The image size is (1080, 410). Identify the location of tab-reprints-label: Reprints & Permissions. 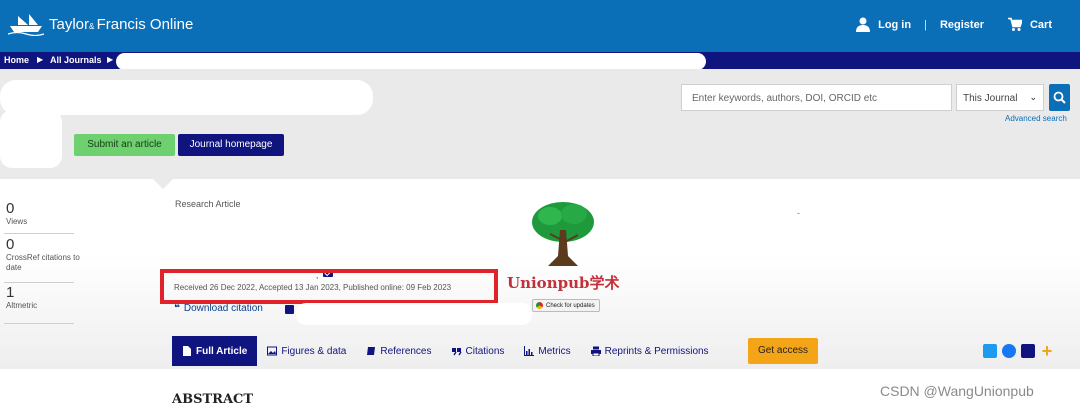
(656, 351).